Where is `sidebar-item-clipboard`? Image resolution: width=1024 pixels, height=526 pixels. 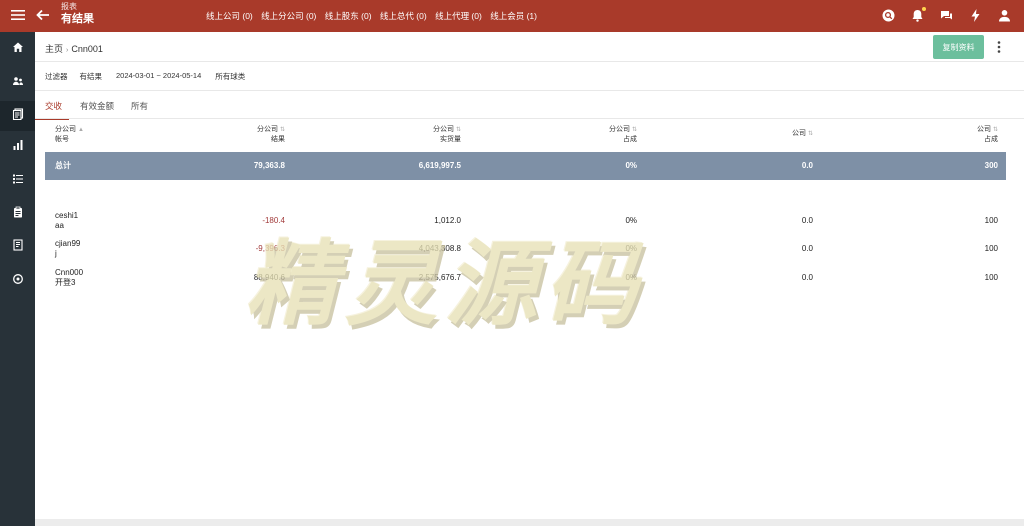
sidebar-item-clipboard is located at coordinates (17, 214).